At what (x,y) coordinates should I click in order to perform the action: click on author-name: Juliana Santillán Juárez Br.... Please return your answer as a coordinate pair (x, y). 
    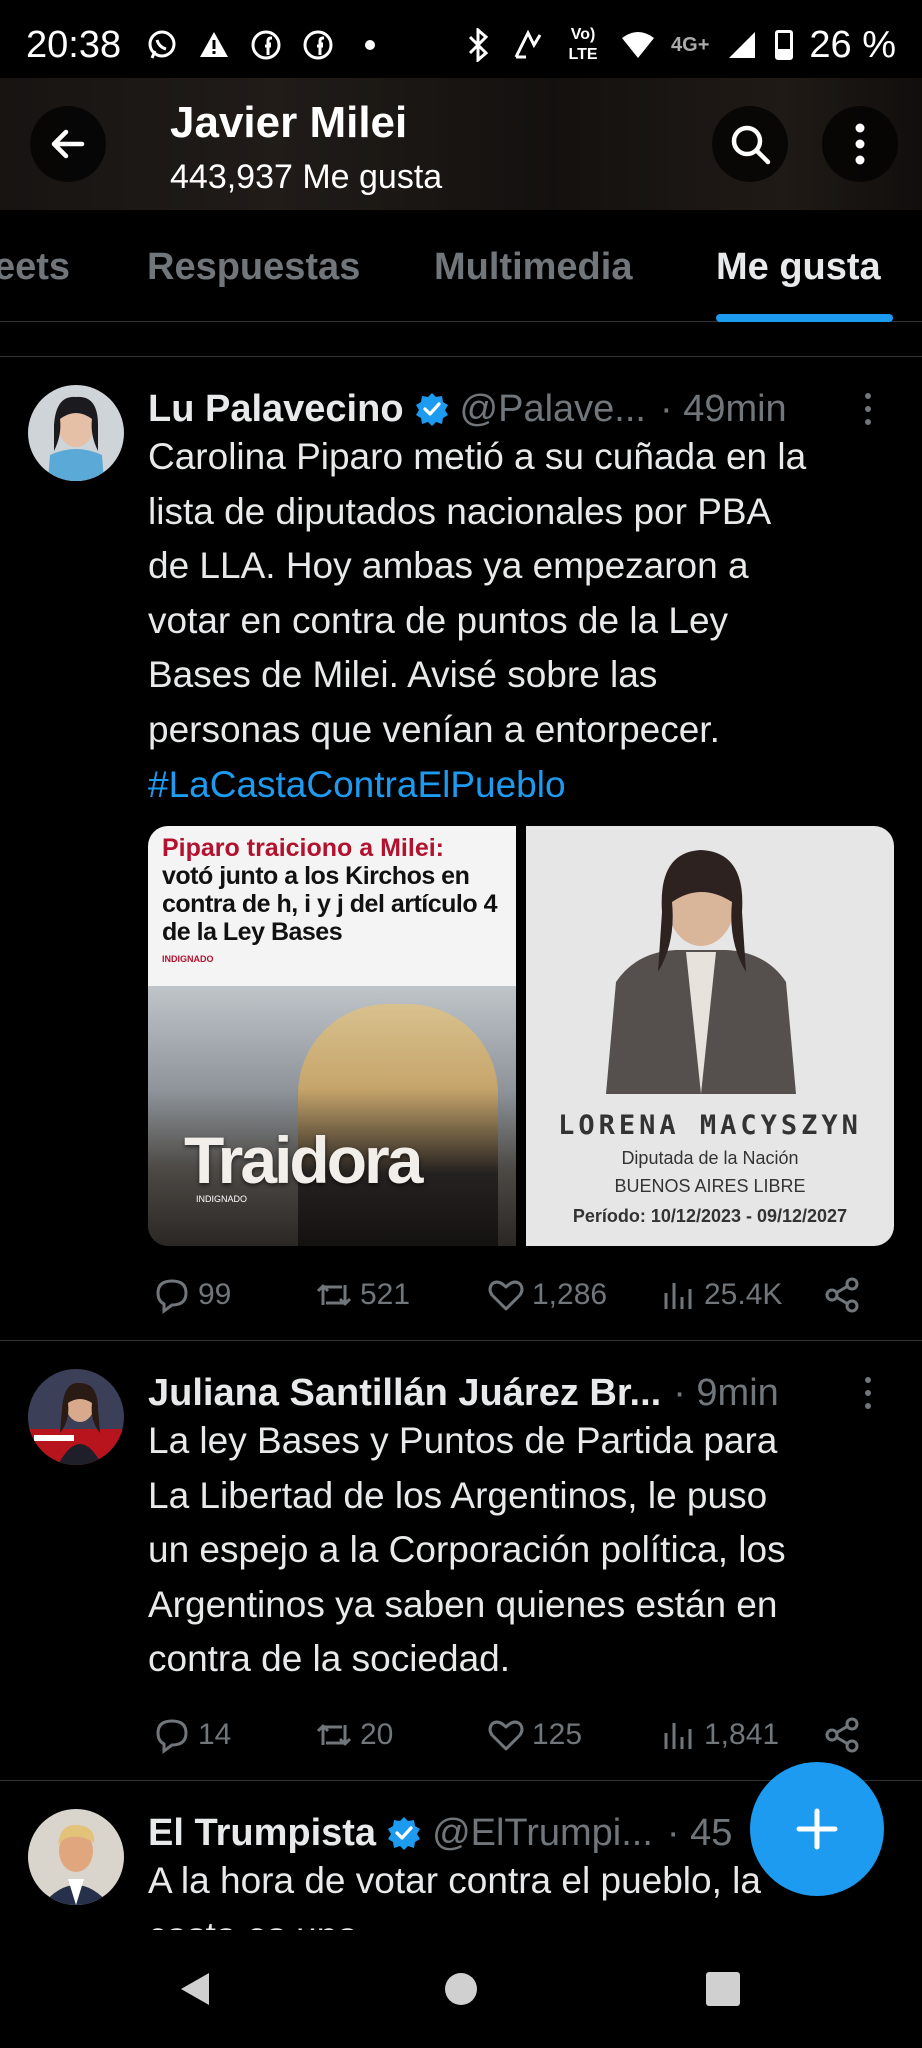
    Looking at the image, I should click on (404, 1393).